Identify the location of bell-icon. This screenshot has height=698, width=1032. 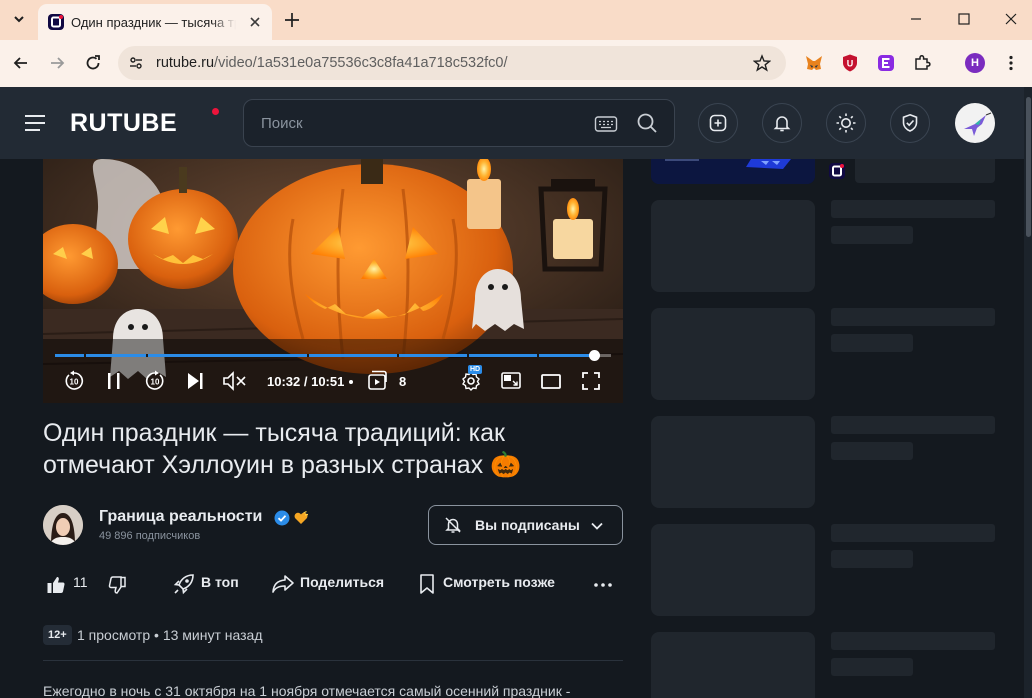
(782, 124).